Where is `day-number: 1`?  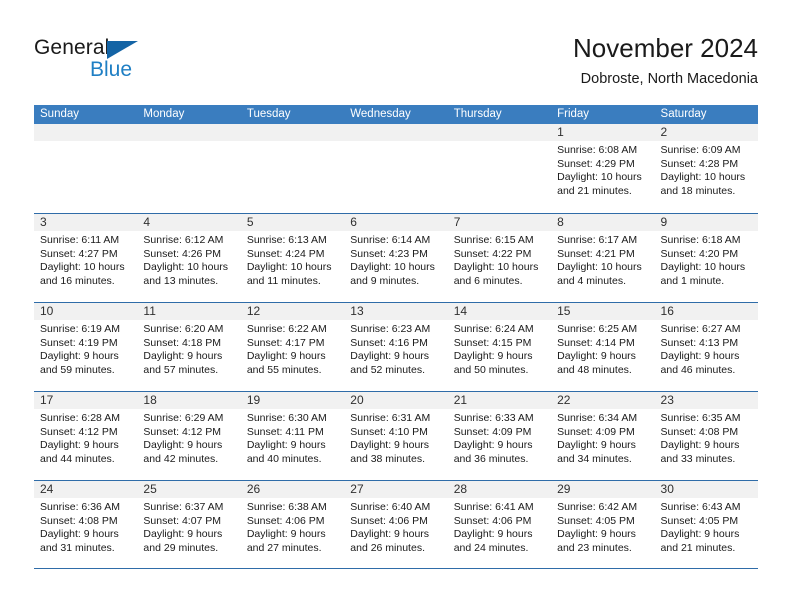 day-number: 1 is located at coordinates (603, 132).